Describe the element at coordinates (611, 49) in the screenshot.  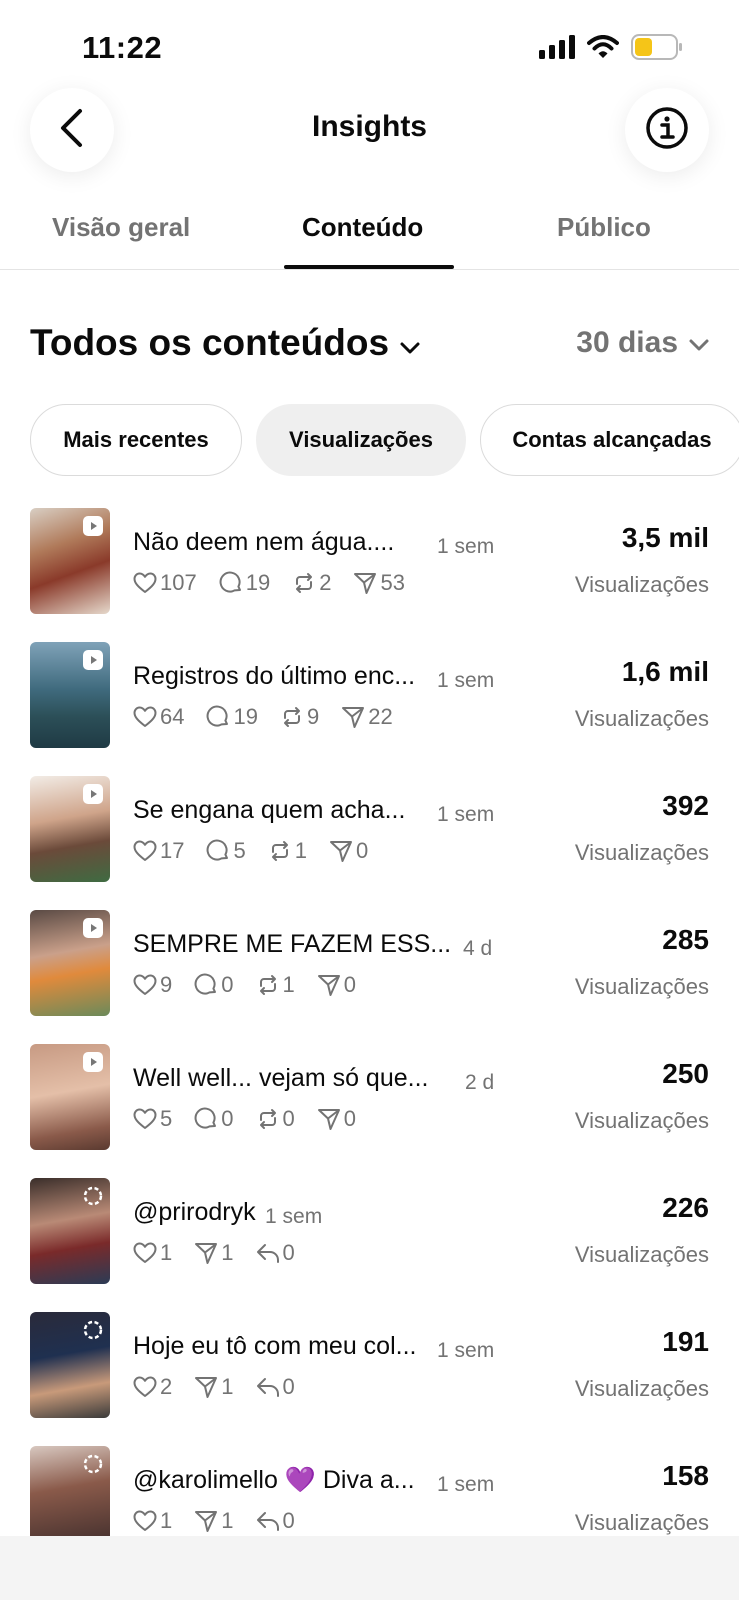
I see `status-icons` at that location.